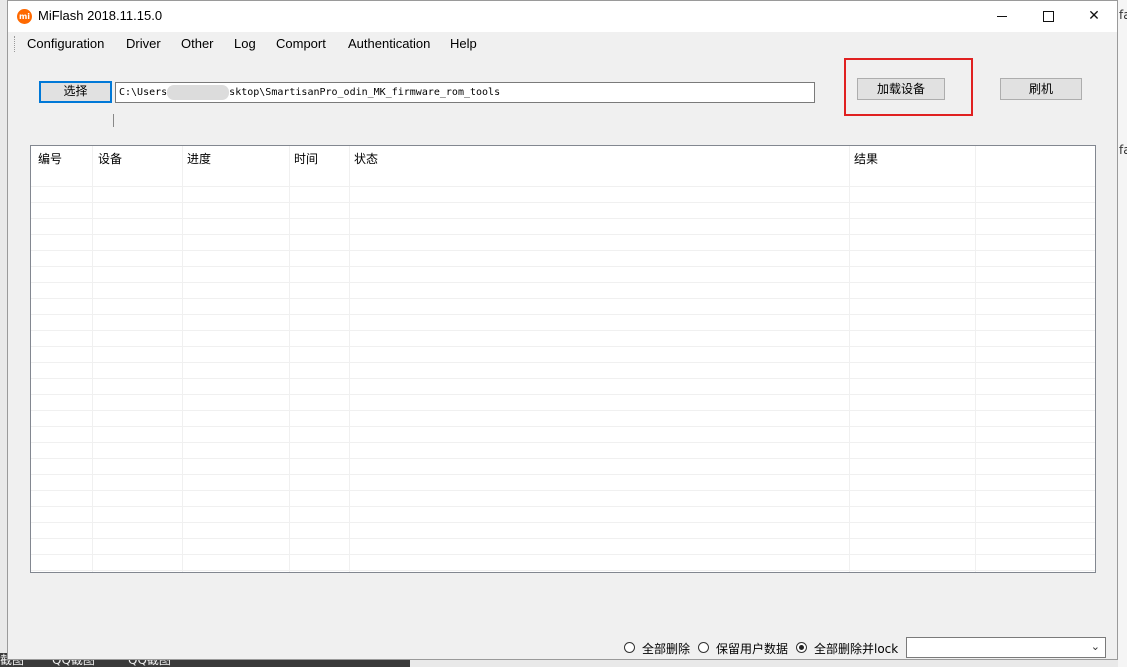  Describe the element at coordinates (752, 648) in the screenshot. I see `radio-keep-user-data-label: 保留用户数据` at that location.